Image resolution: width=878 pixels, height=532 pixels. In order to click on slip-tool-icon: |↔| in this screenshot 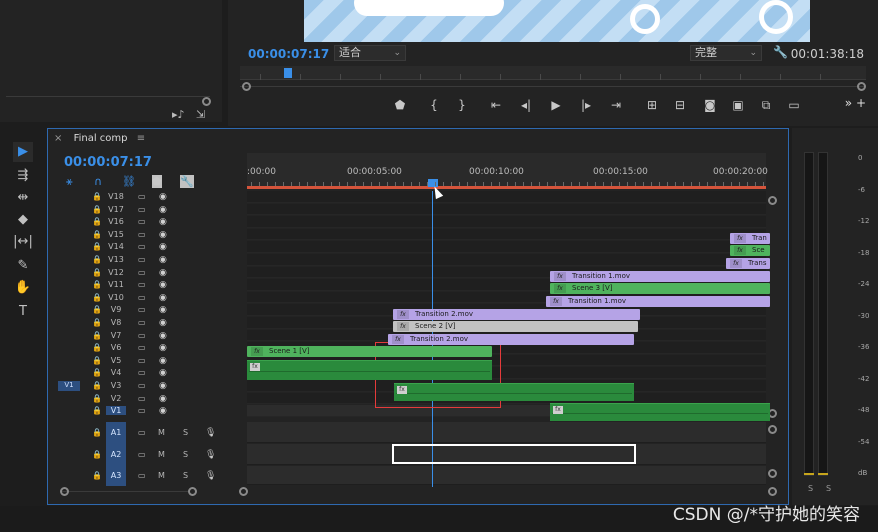, I will do `click(23, 242)`.